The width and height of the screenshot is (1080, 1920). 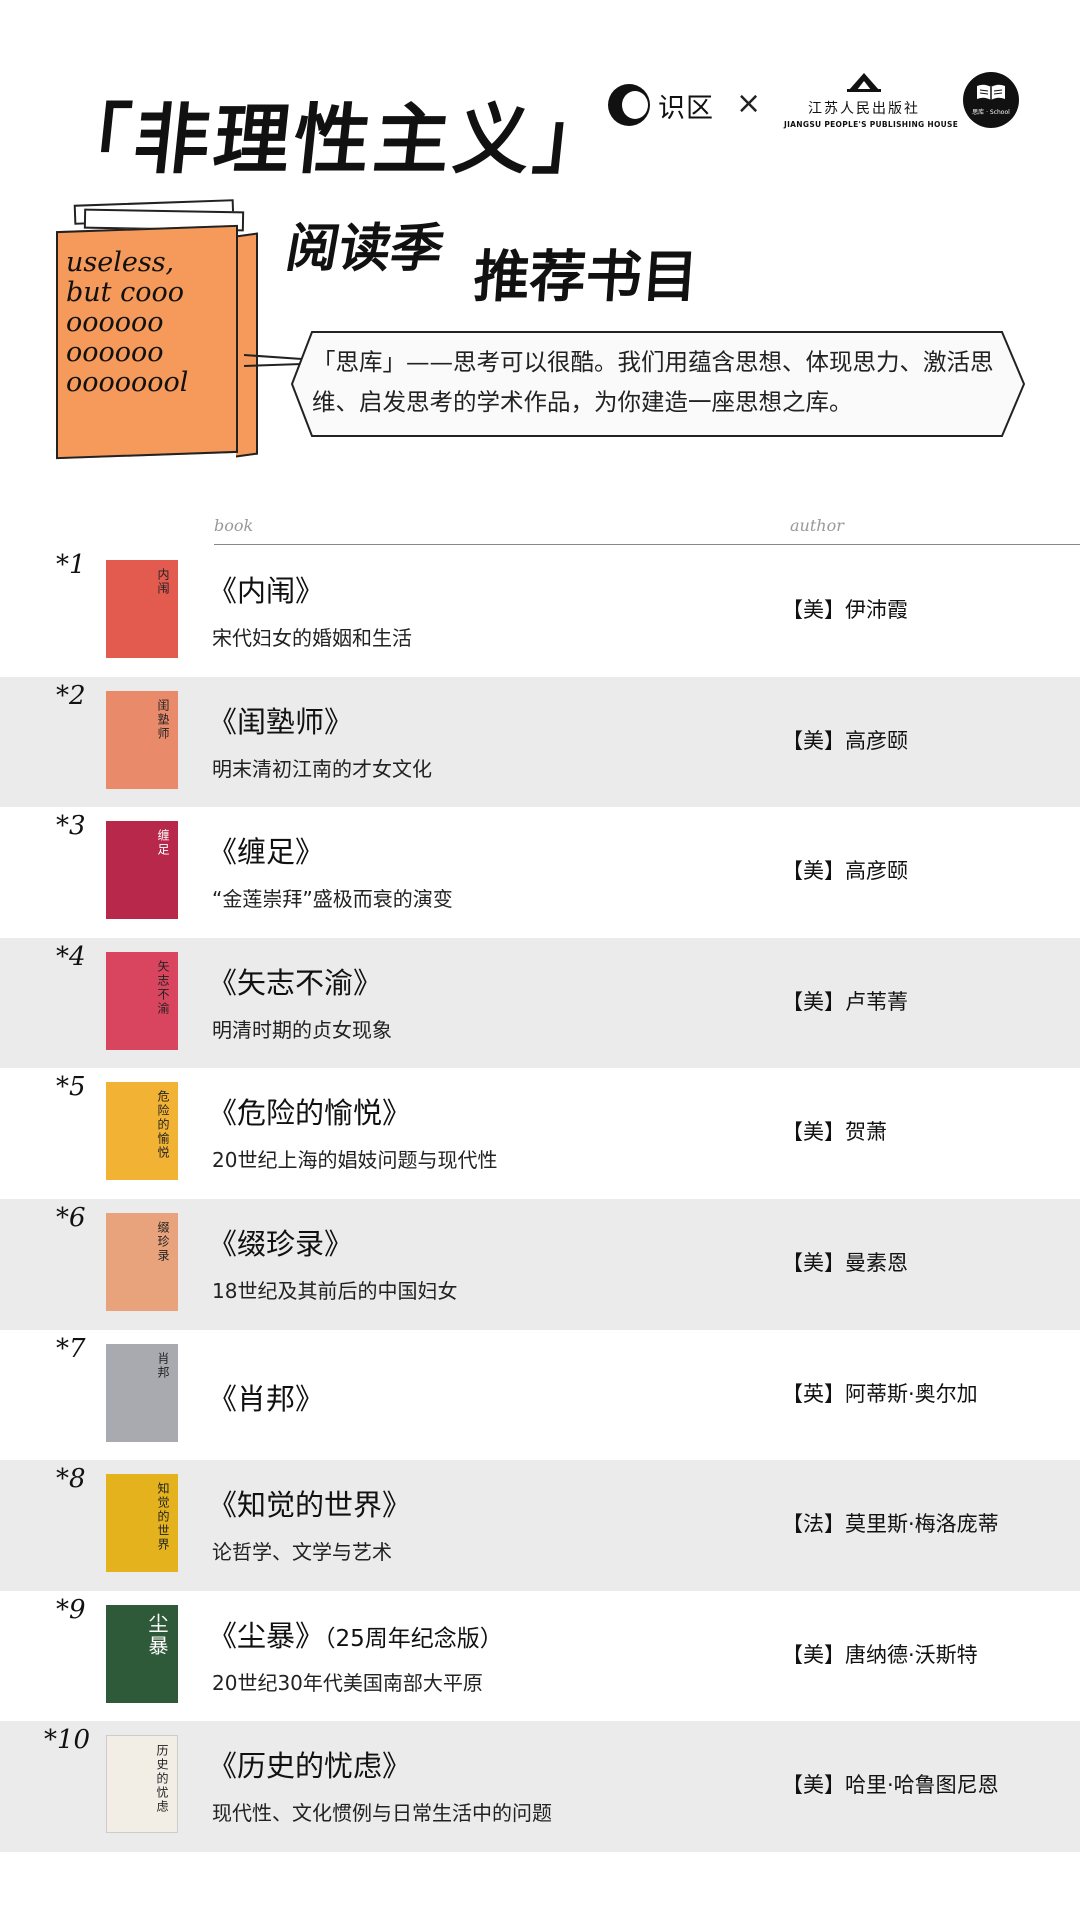 What do you see at coordinates (247, 345) in the screenshot?
I see `book-spine` at bounding box center [247, 345].